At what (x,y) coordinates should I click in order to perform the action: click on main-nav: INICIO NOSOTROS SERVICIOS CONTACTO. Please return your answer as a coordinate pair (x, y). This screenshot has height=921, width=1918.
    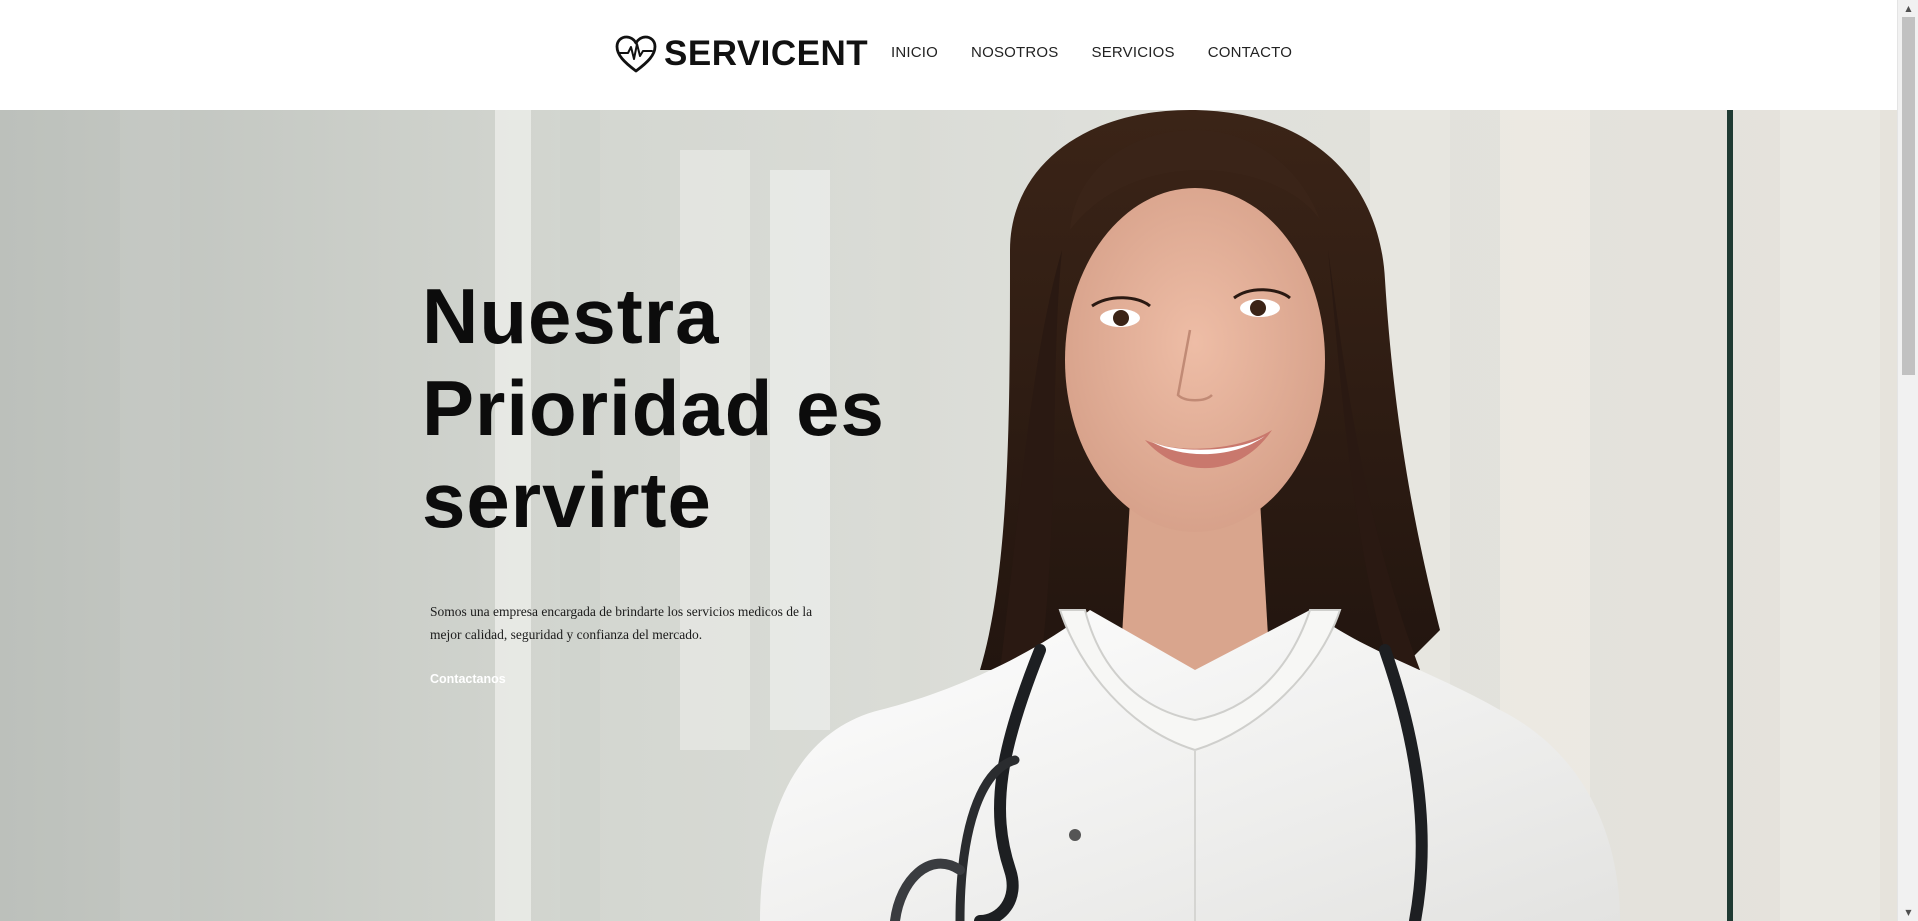
    Looking at the image, I should click on (1108, 52).